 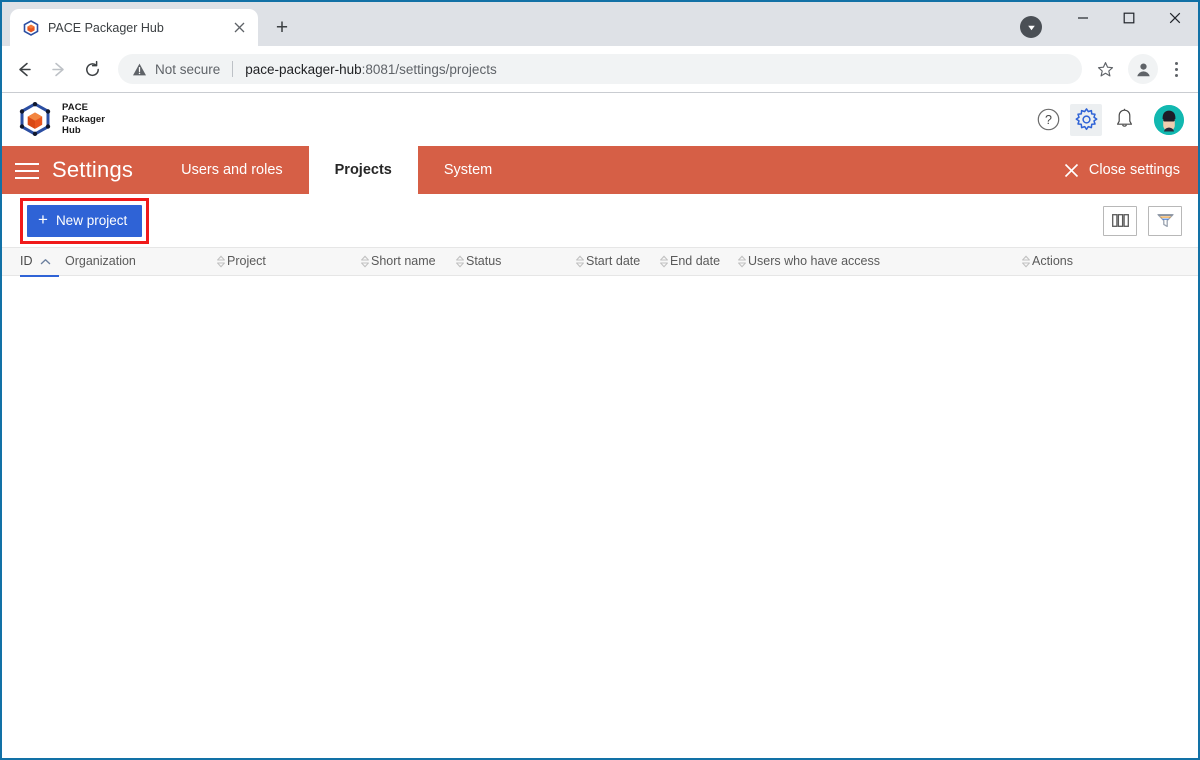 I want to click on sort-toggle-end-date, so click(x=742, y=261).